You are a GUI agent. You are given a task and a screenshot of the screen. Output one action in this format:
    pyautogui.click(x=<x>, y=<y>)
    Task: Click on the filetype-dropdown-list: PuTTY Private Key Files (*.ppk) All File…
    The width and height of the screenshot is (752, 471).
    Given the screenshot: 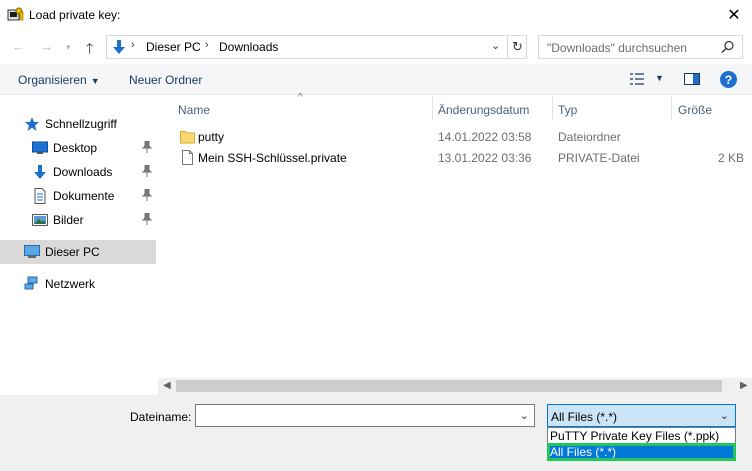 What is the action you would take?
    pyautogui.click(x=641, y=444)
    